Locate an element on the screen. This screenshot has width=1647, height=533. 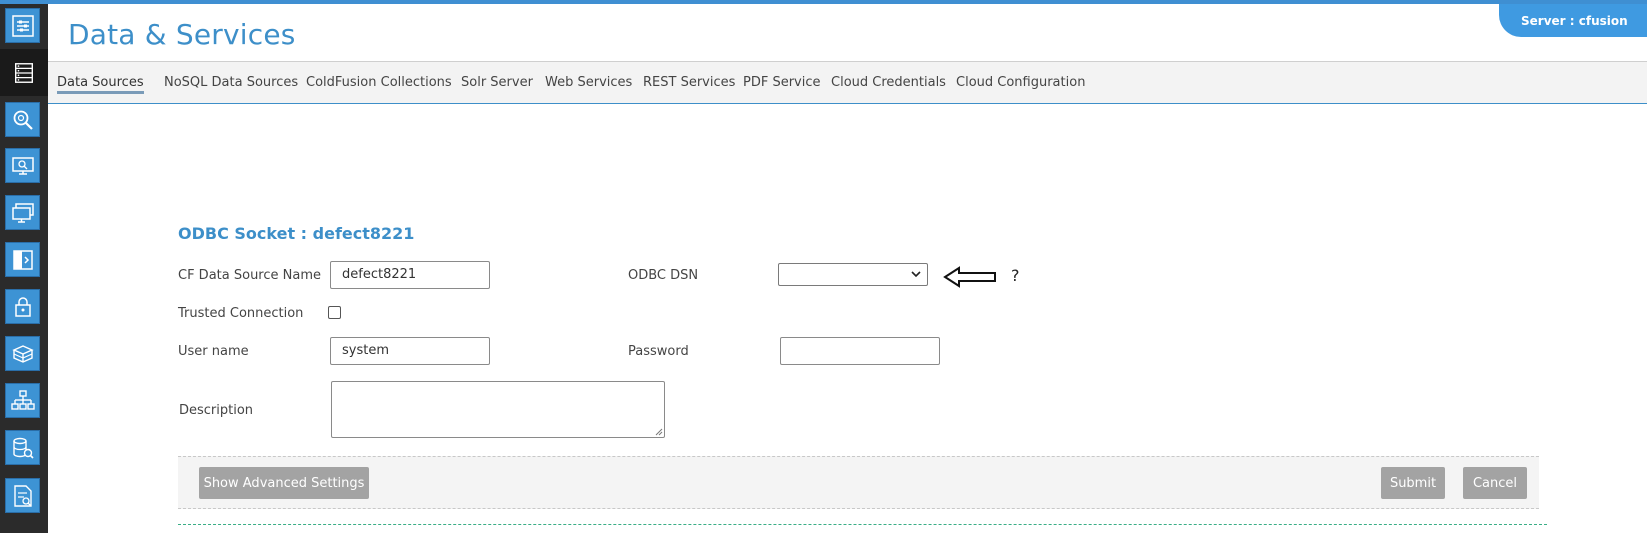
trusted-connection-label: Trusted Connection is located at coordinates (241, 313).